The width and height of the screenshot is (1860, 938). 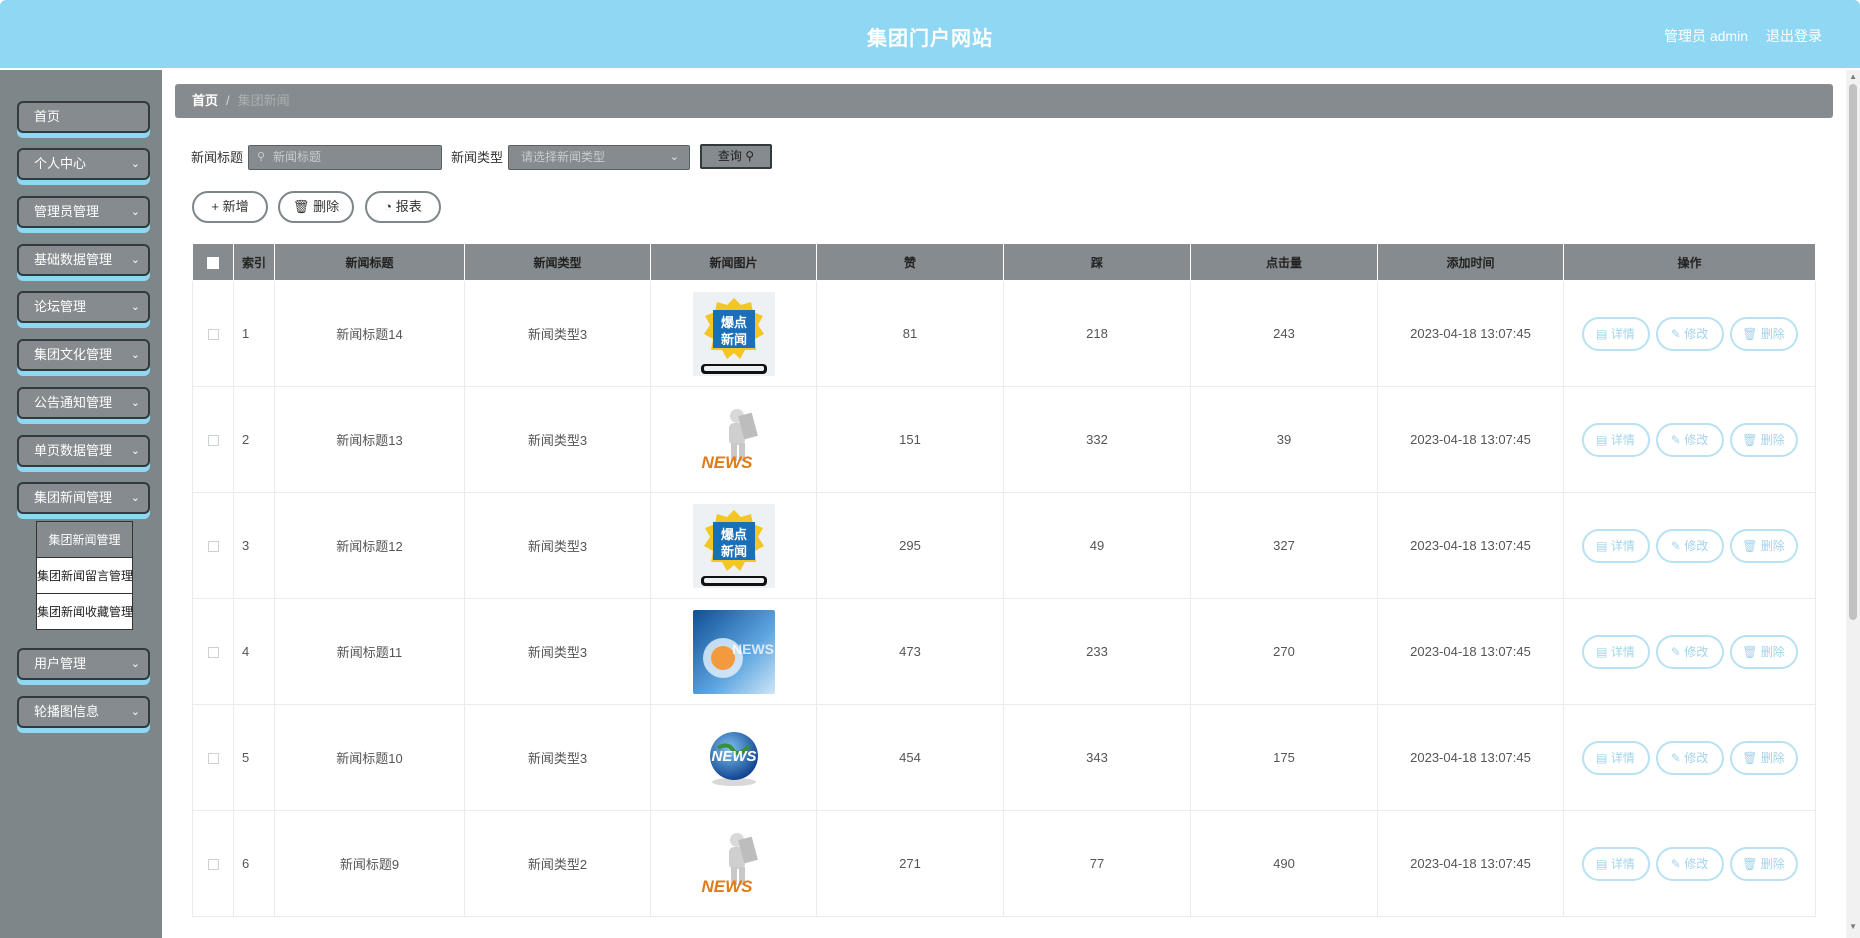 I want to click on add-button-label: 新增, so click(x=235, y=206).